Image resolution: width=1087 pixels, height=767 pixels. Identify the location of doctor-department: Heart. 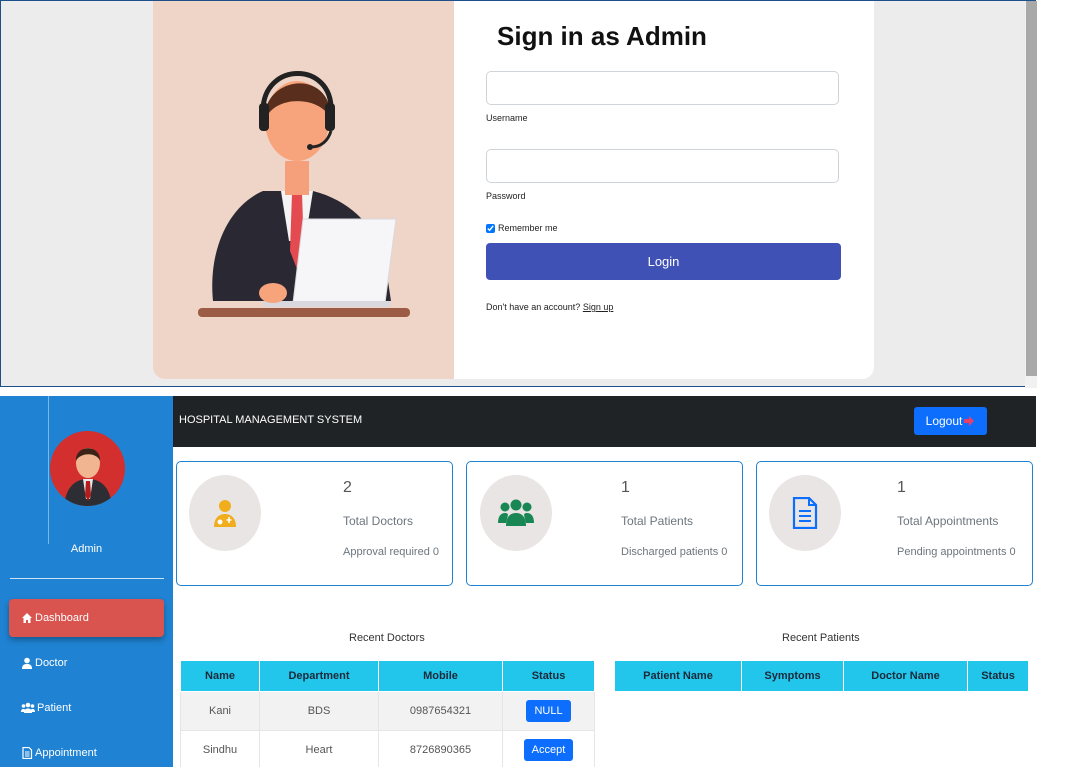
(319, 748).